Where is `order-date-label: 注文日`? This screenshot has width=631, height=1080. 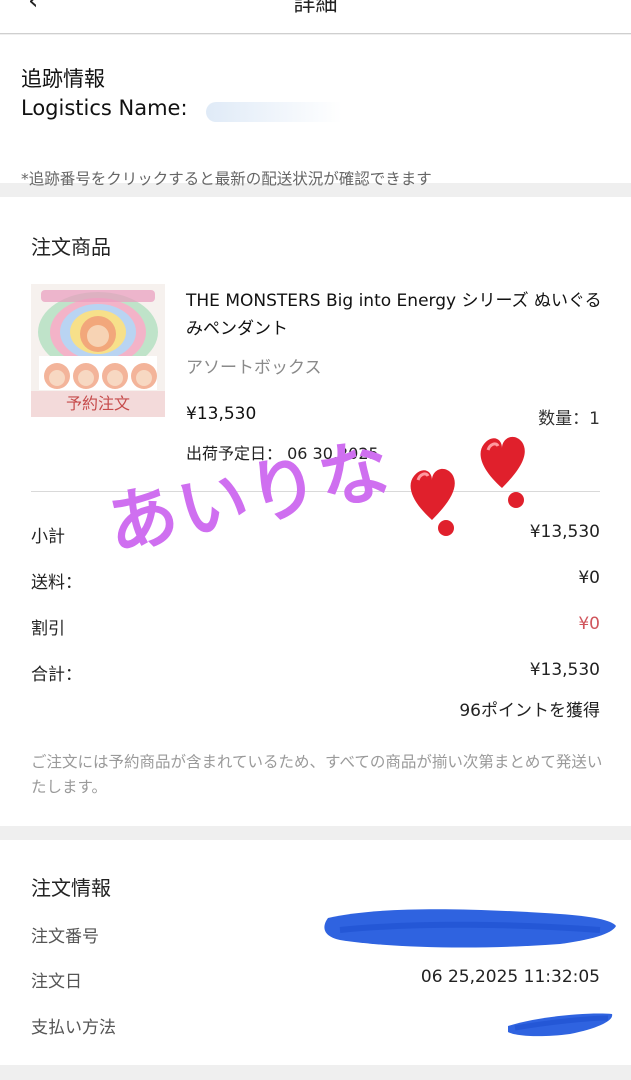
order-date-label: 注文日 is located at coordinates (56, 982).